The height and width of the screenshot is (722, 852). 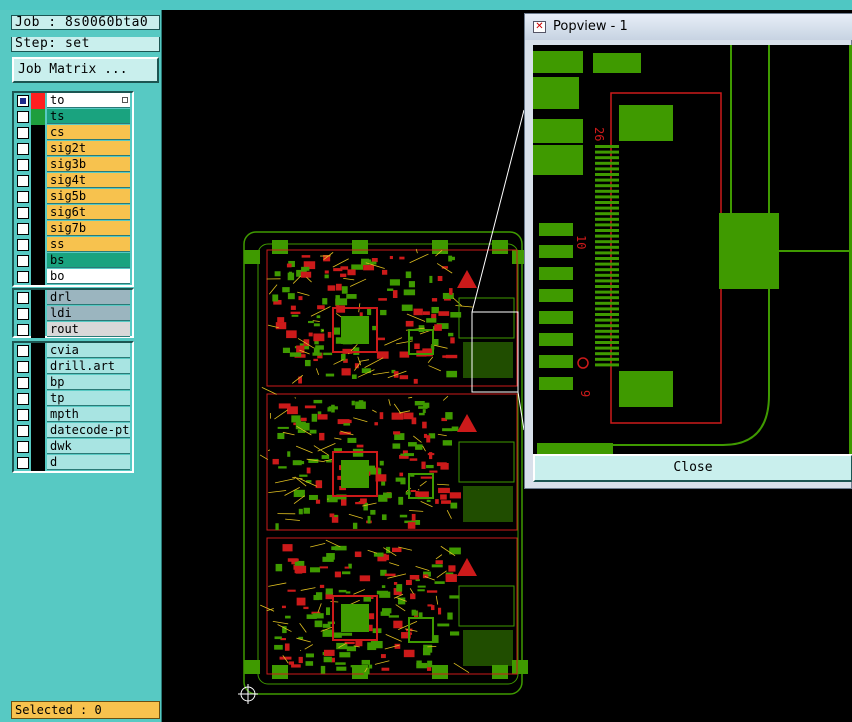 What do you see at coordinates (88, 382) in the screenshot?
I see `layer-name: bp` at bounding box center [88, 382].